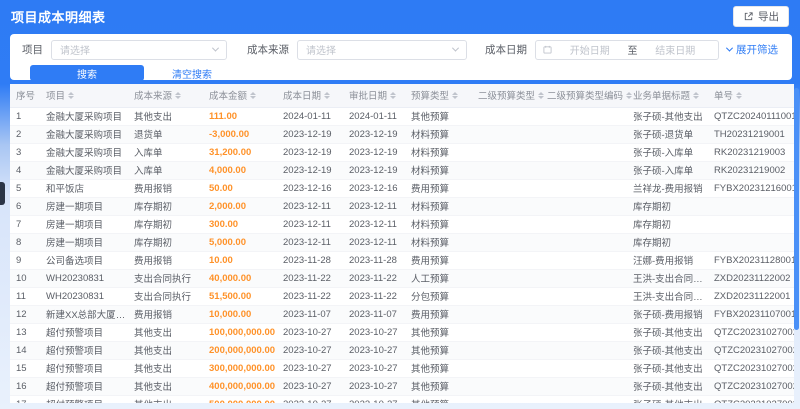  I want to click on column-header-budget_type: 预算类型, so click(438, 96).